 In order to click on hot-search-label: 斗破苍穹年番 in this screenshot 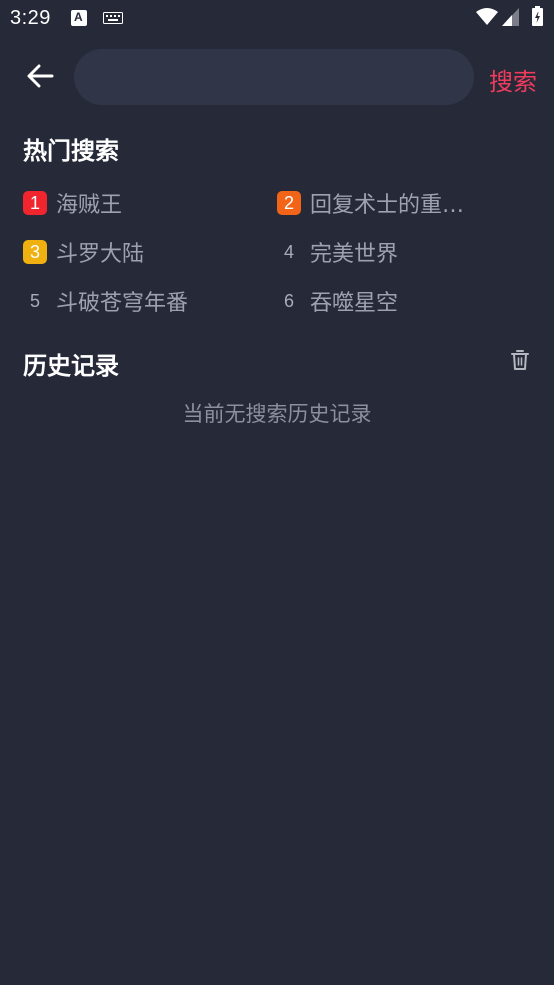, I will do `click(122, 303)`.